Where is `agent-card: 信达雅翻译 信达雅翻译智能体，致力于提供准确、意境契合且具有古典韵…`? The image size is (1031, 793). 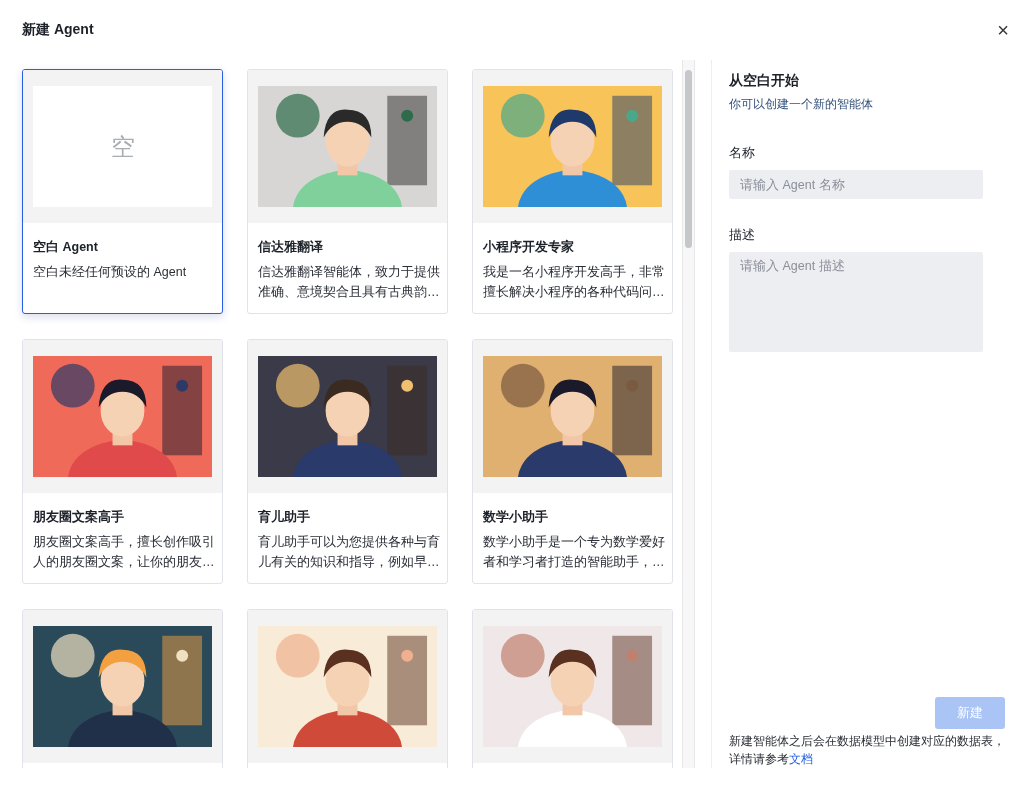 agent-card: 信达雅翻译 信达雅翻译智能体，致力于提供准确、意境契合且具有古典韵… is located at coordinates (347, 191).